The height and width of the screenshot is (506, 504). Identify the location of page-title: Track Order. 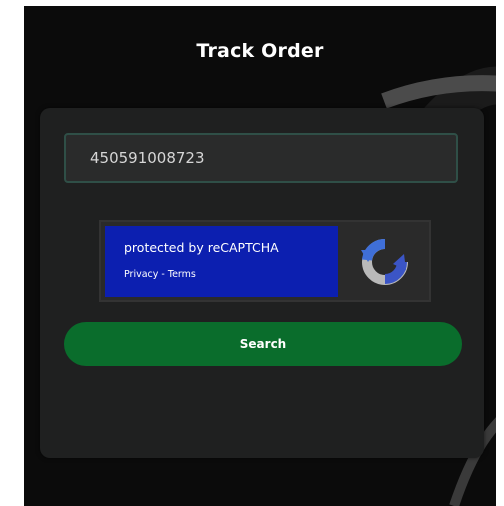
(260, 51).